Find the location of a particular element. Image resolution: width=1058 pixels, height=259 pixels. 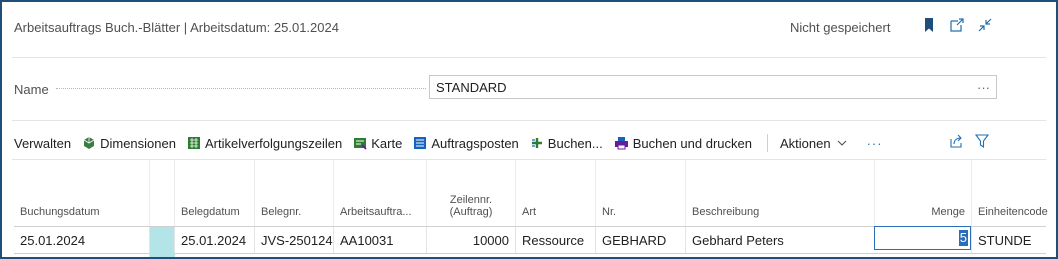

action-dimensionen: Dimensionen is located at coordinates (129, 143).